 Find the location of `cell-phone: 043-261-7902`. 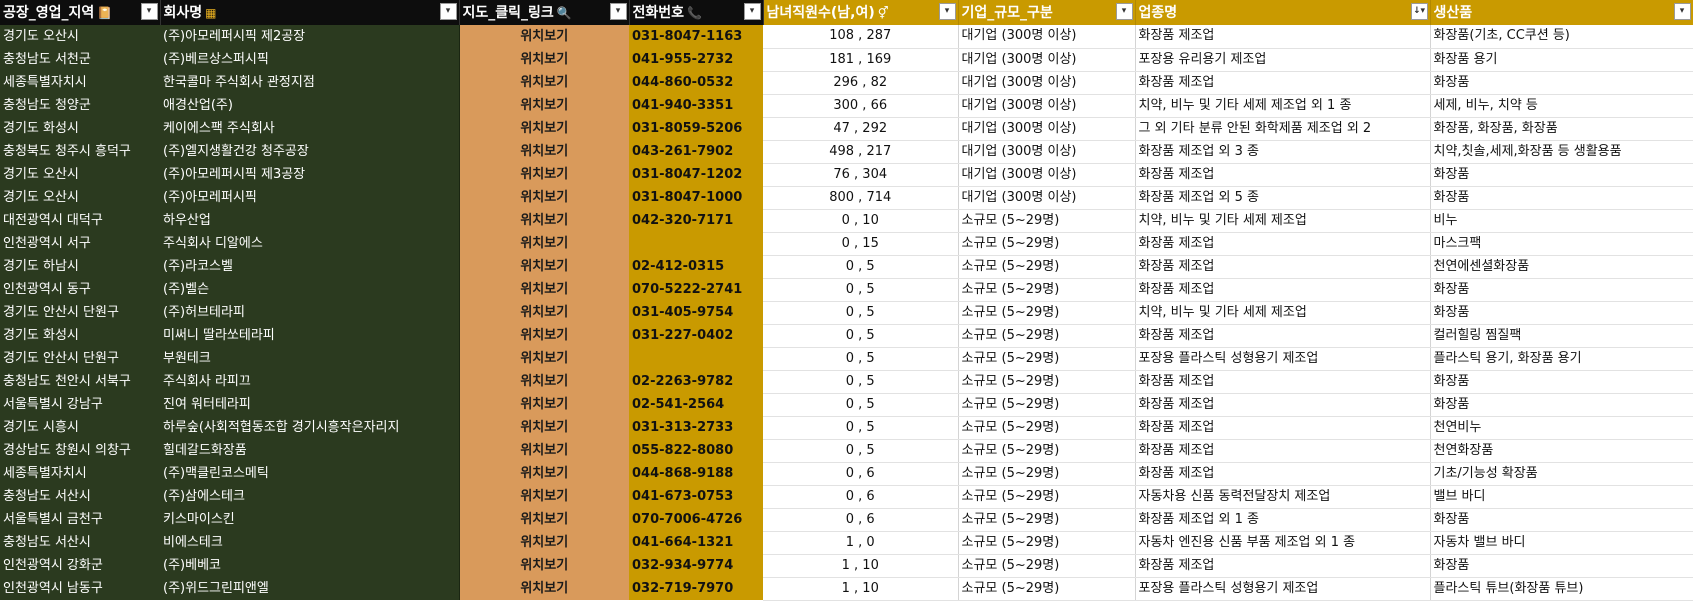

cell-phone: 043-261-7902 is located at coordinates (696, 151).